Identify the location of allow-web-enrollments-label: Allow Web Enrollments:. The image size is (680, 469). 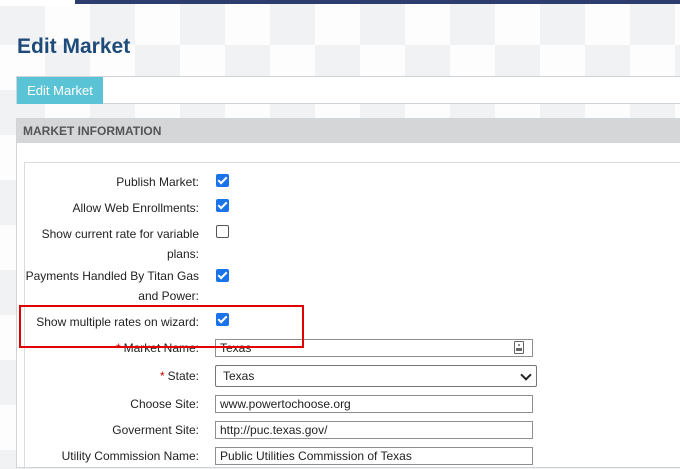
(136, 208).